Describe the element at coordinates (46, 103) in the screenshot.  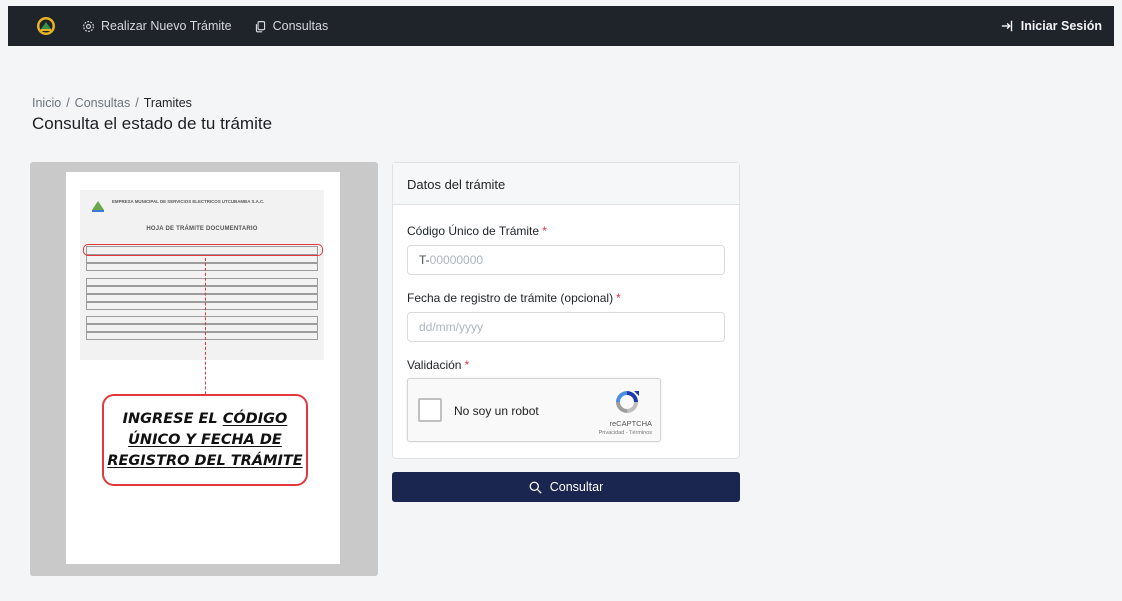
I see `breadcrumb-home: Inicio` at that location.